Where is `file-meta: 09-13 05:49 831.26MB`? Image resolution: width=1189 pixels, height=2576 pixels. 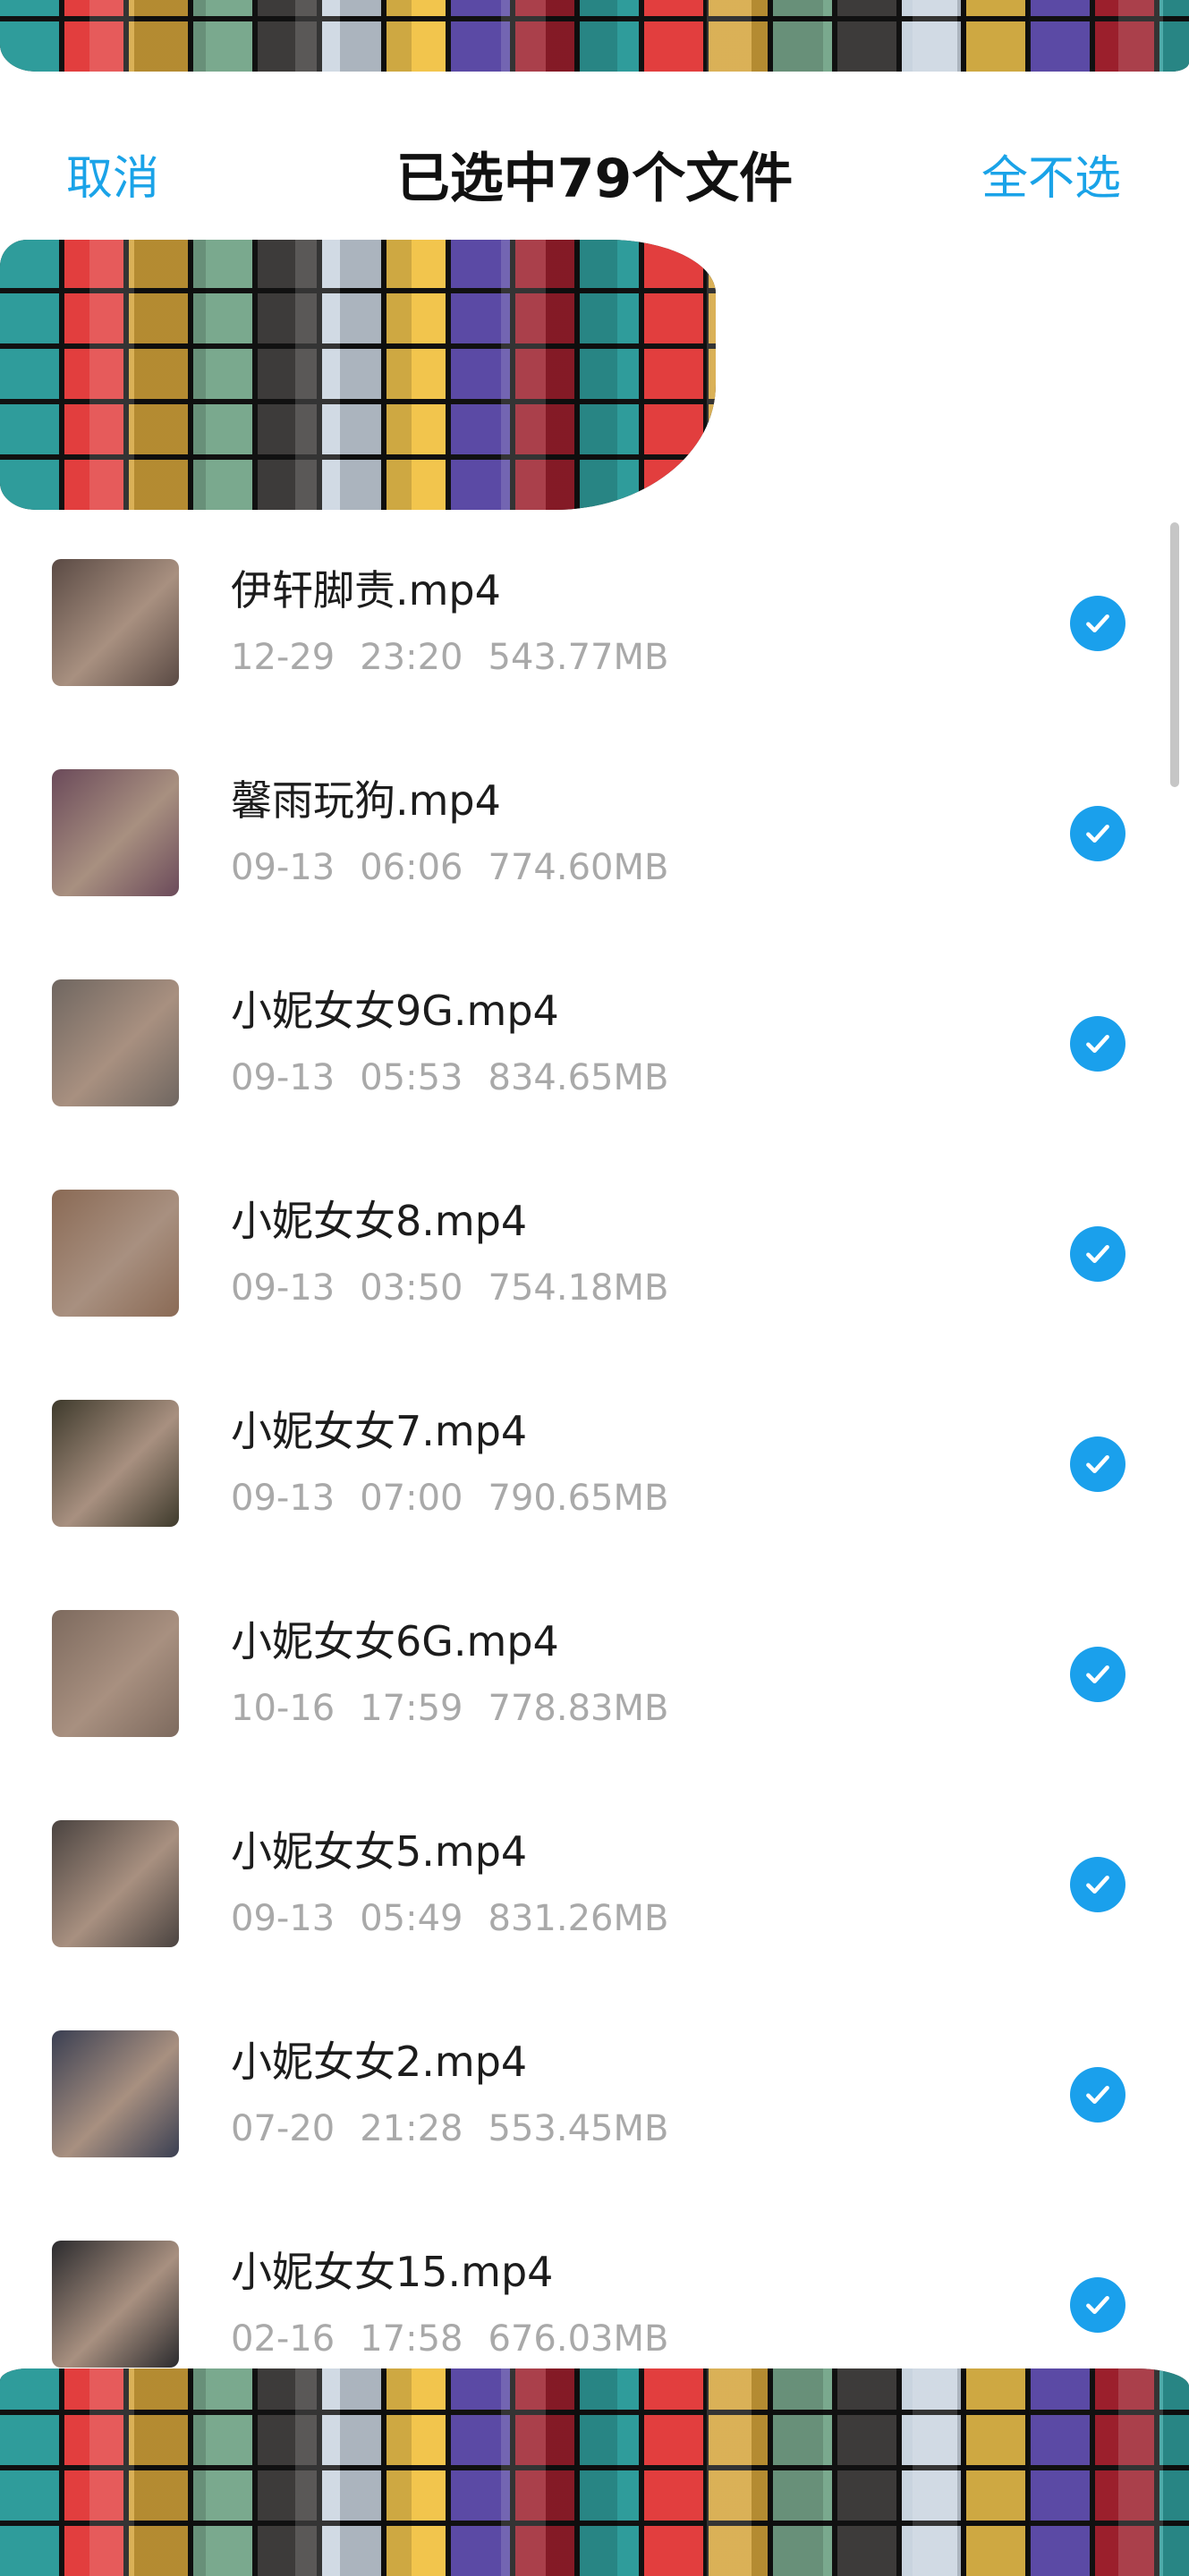
file-meta: 09-13 05:49 831.26MB is located at coordinates (449, 1918).